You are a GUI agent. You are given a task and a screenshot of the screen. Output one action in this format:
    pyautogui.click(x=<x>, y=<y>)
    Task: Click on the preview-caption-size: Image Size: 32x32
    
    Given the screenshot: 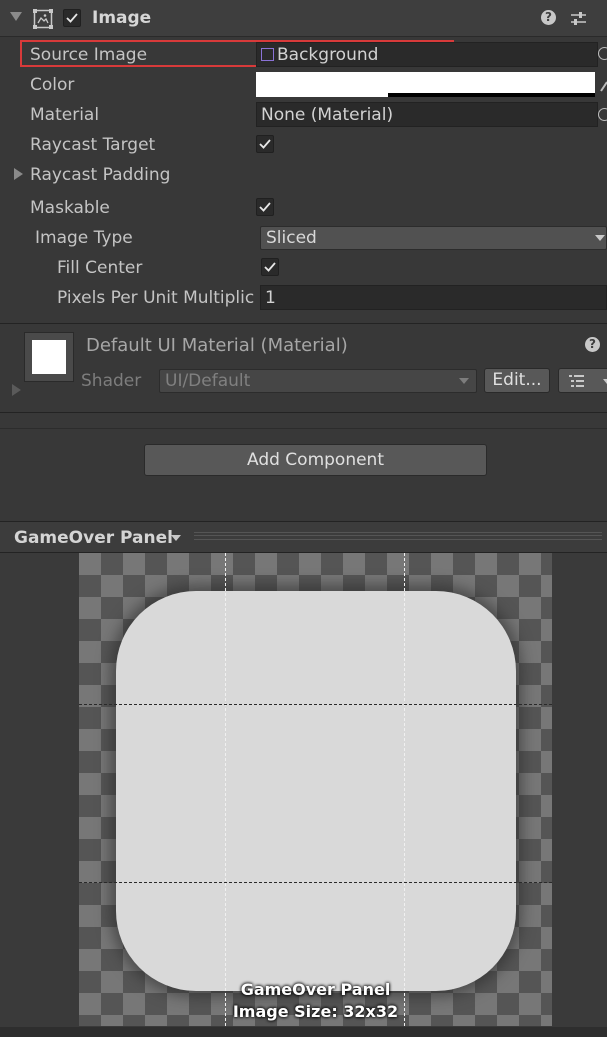 What is the action you would take?
    pyautogui.click(x=315, y=1011)
    